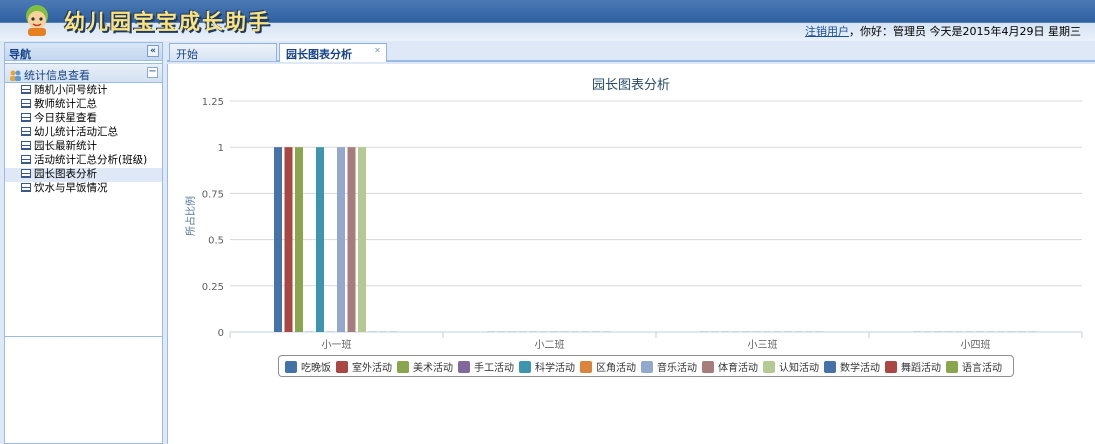 This screenshot has width=1095, height=444. Describe the element at coordinates (372, 368) in the screenshot. I see `legend-label: 室外活动` at that location.